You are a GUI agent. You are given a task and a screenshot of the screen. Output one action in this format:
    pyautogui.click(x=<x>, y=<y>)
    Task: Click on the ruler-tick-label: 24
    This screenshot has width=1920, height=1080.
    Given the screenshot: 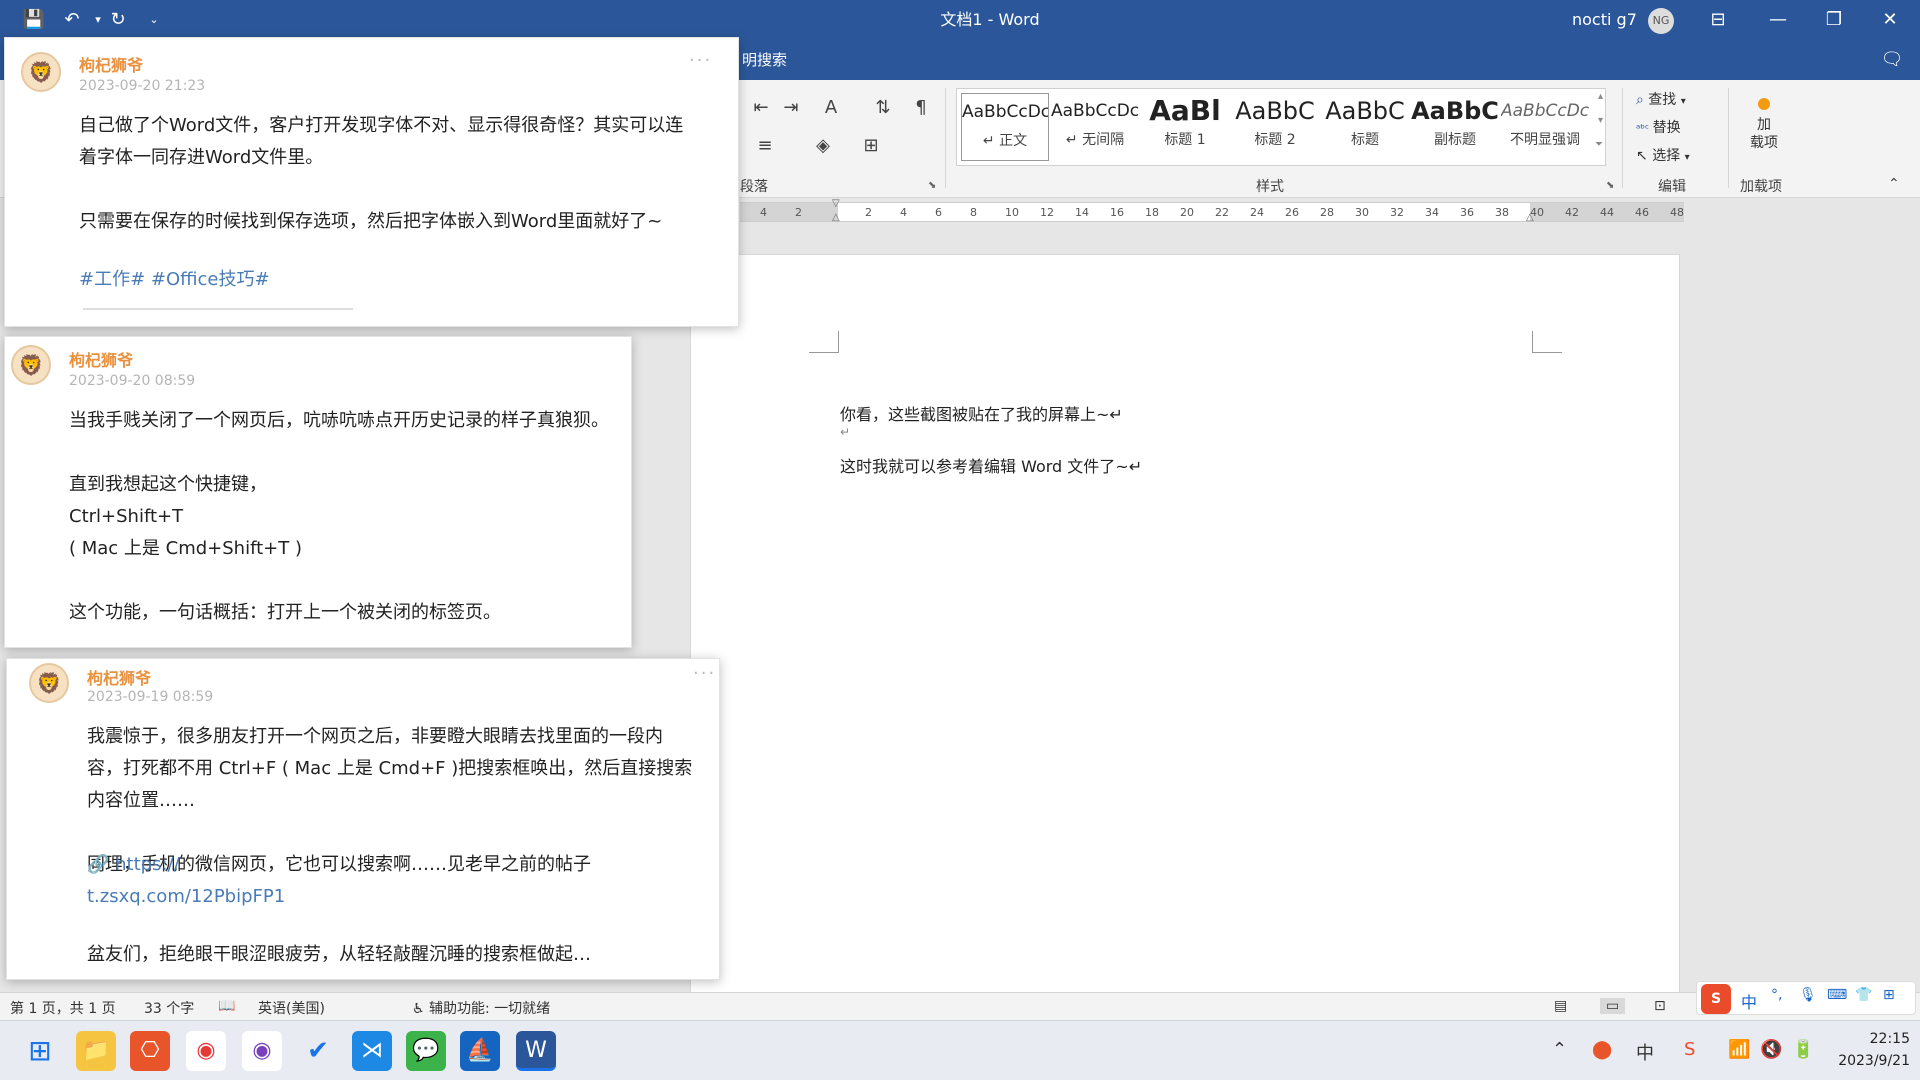 What is the action you would take?
    pyautogui.click(x=1257, y=212)
    